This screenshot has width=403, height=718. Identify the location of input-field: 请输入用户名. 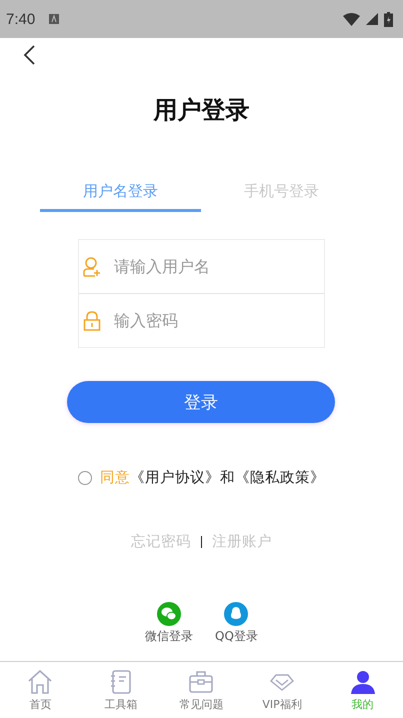
(209, 266).